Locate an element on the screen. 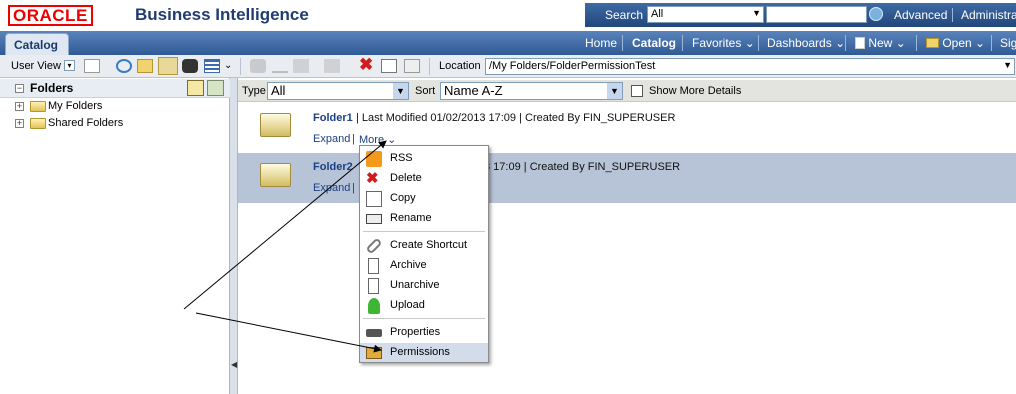  arrow-to-permissions is located at coordinates (288, 332).